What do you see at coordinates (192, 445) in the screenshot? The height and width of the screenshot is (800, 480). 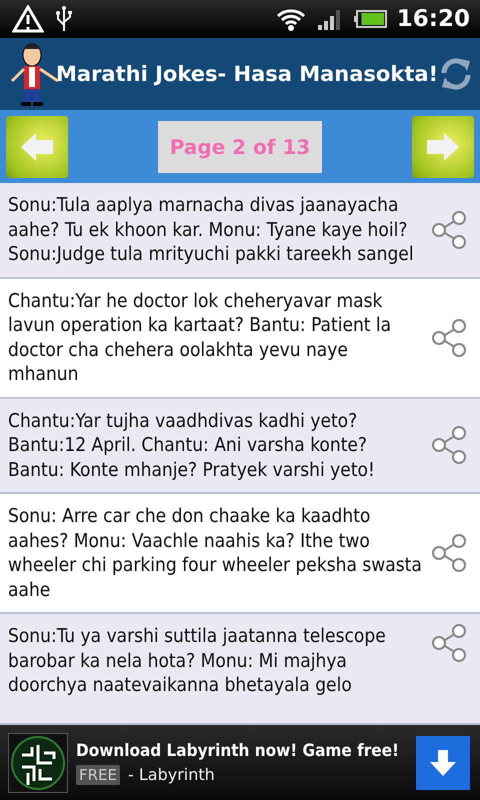 I see `joke-text: Chantu:Yar tujha vaadhdivas kadhi yeto? Bantu:12 April. Chantu: Ani varsha konte? Bantu: Konte mhanje? Pratyek varshi yeto!` at bounding box center [192, 445].